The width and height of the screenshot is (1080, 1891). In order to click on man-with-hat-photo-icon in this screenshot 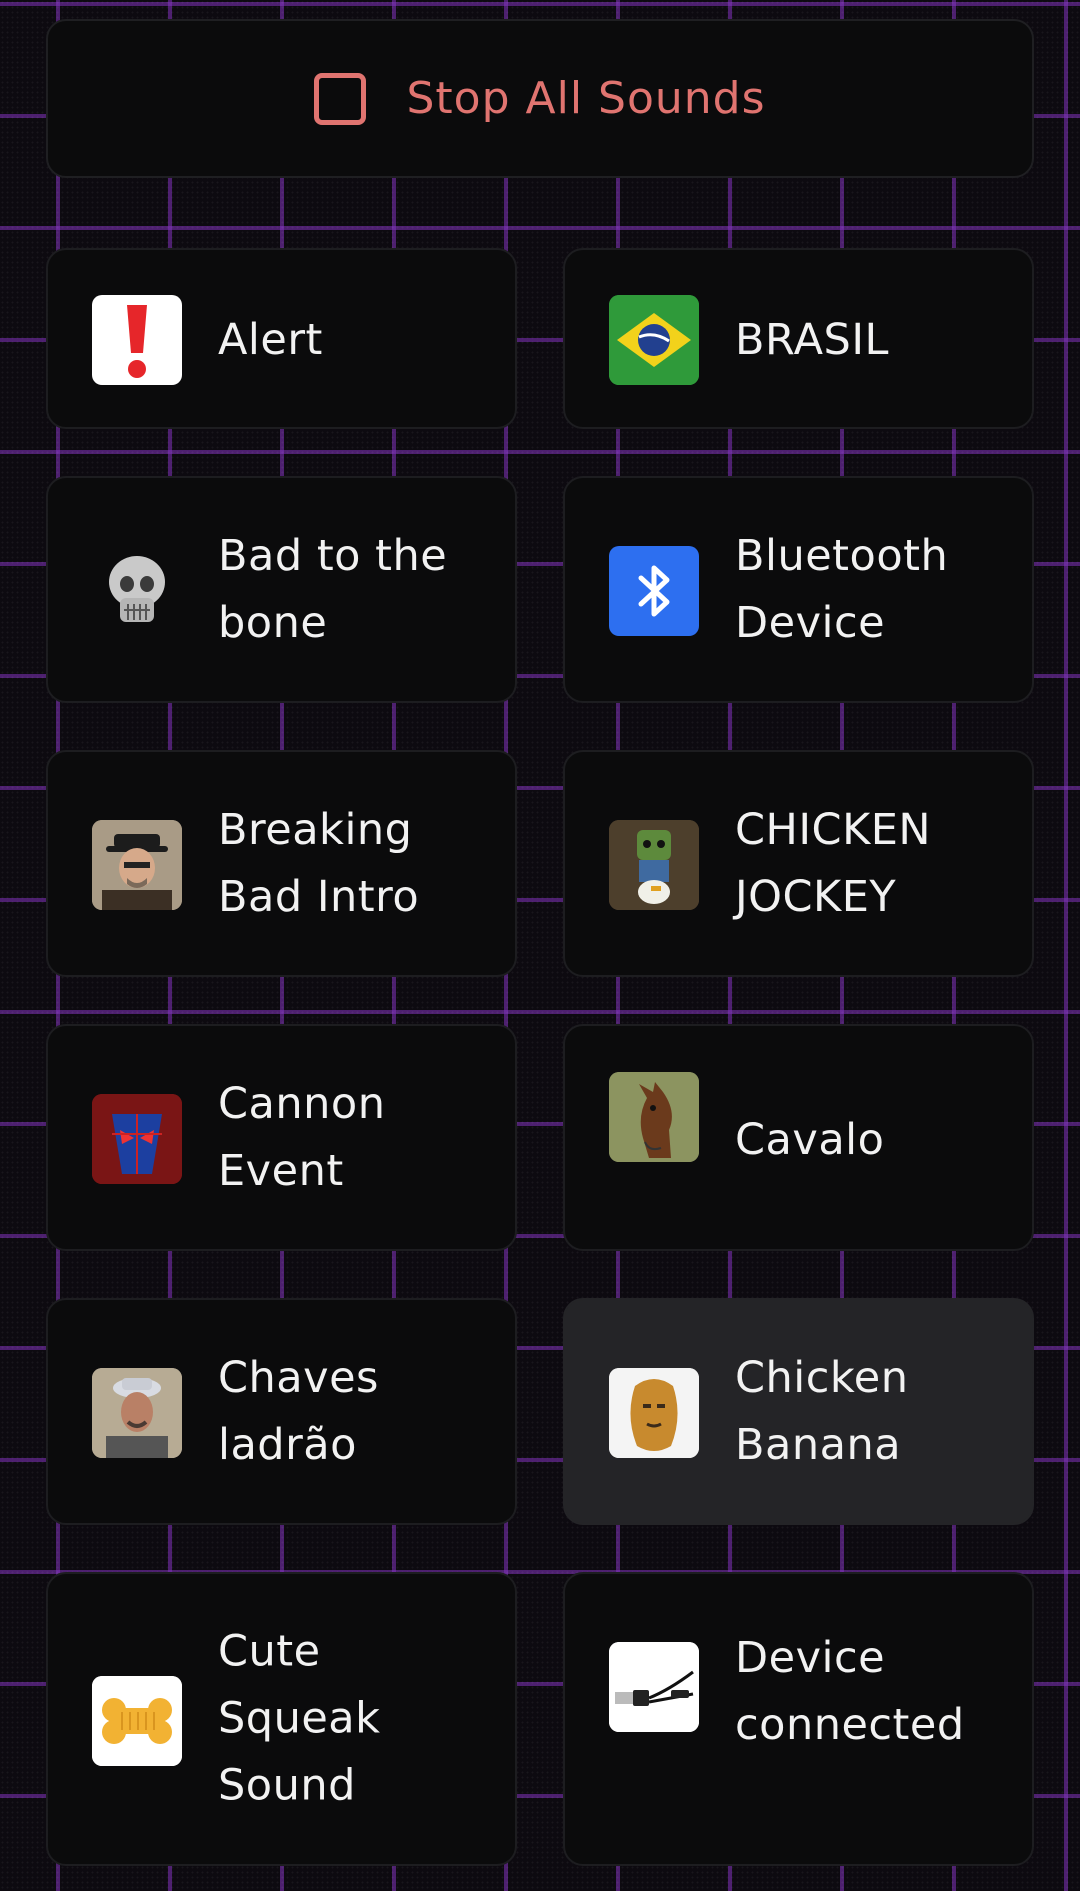, I will do `click(137, 1413)`.